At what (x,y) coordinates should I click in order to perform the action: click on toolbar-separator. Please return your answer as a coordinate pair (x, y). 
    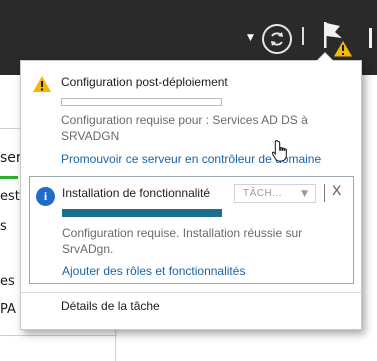
    Looking at the image, I should click on (303, 36).